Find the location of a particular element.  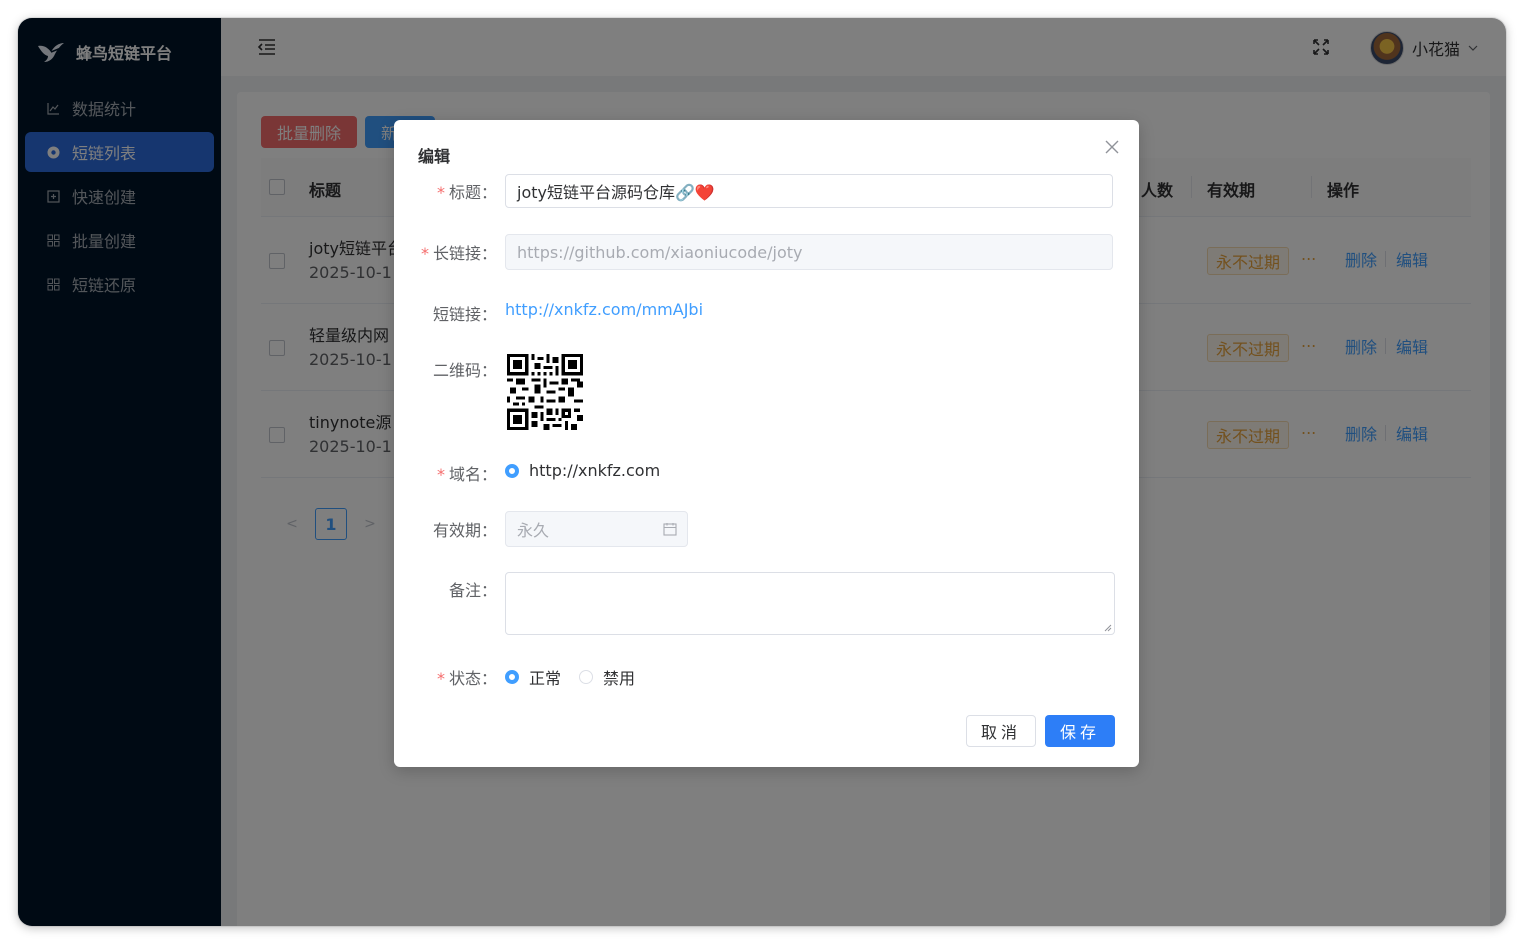

remark-textarea is located at coordinates (810, 603).